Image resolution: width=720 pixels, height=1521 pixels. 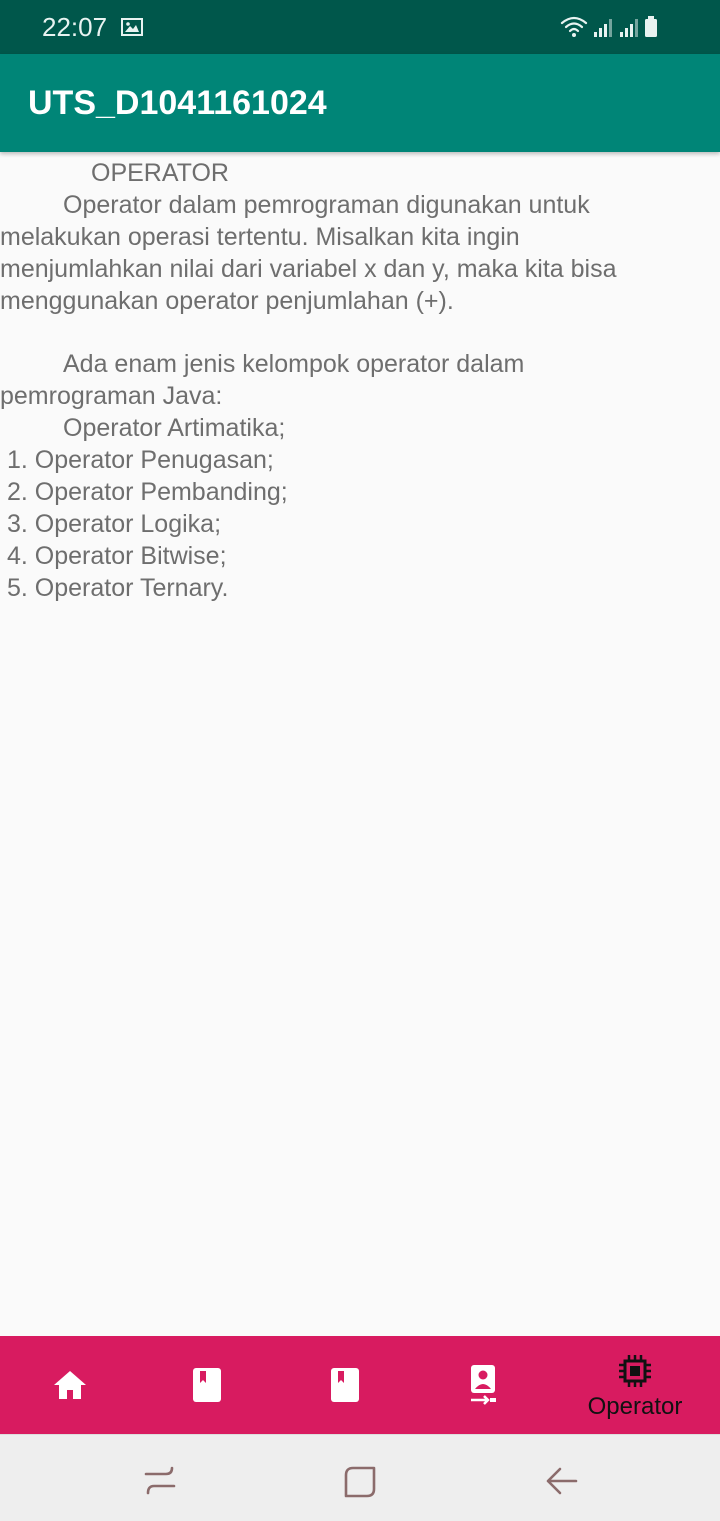 I want to click on signal-icon, so click(x=603, y=28).